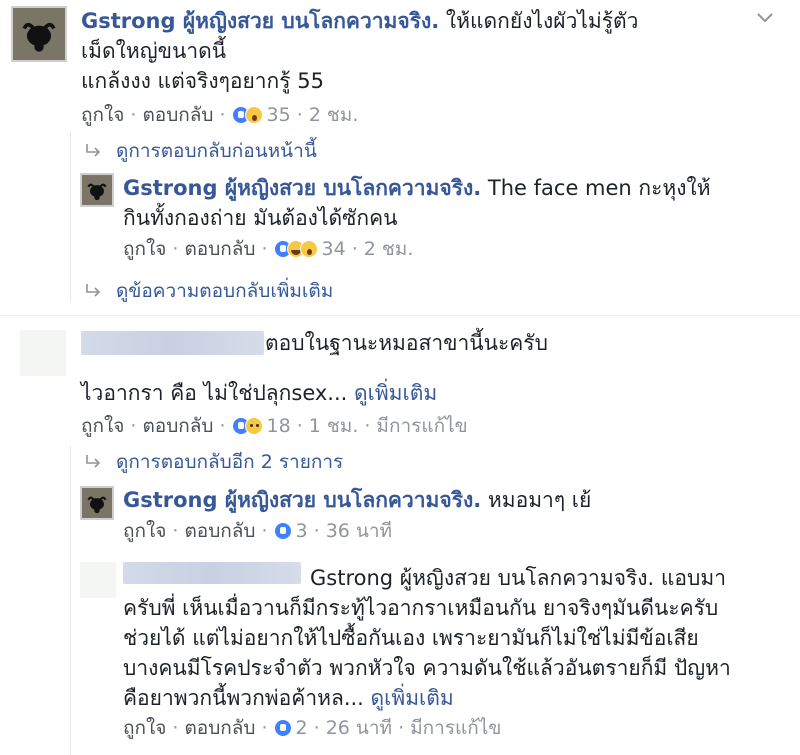 The height and width of the screenshot is (755, 800). I want to click on sad-reaction-icon, so click(253, 426).